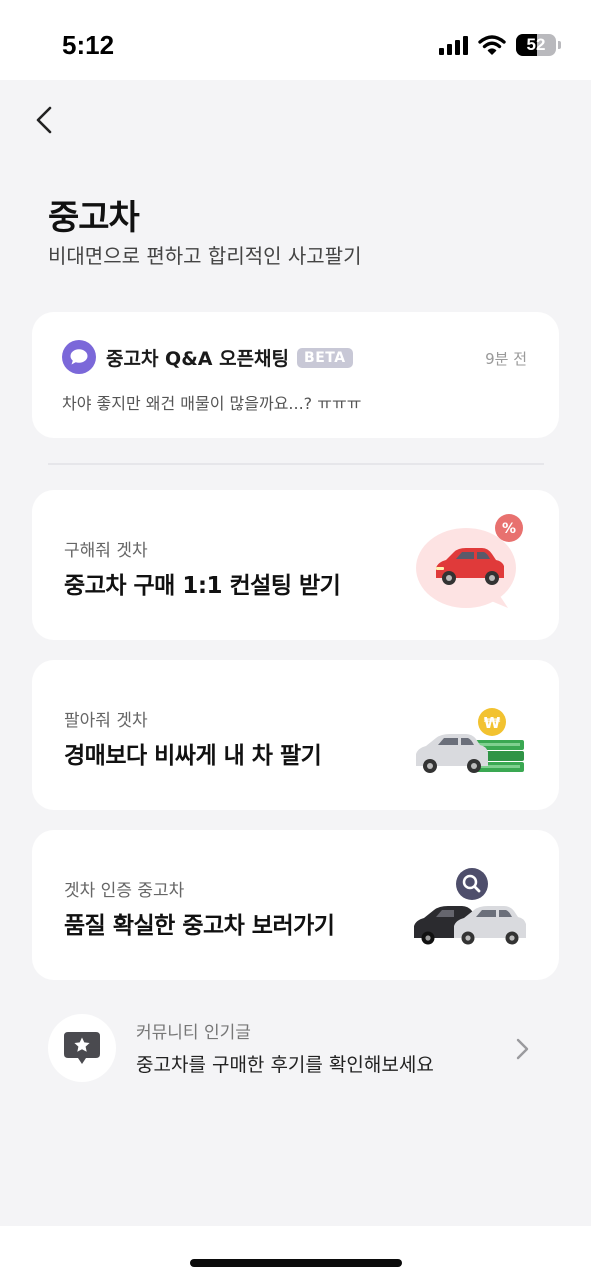 The width and height of the screenshot is (591, 1280). What do you see at coordinates (296, 1049) in the screenshot?
I see `community-popular-row: 커뮤니티 인기글 중고차를 구매한 후기를 확인해보세요` at bounding box center [296, 1049].